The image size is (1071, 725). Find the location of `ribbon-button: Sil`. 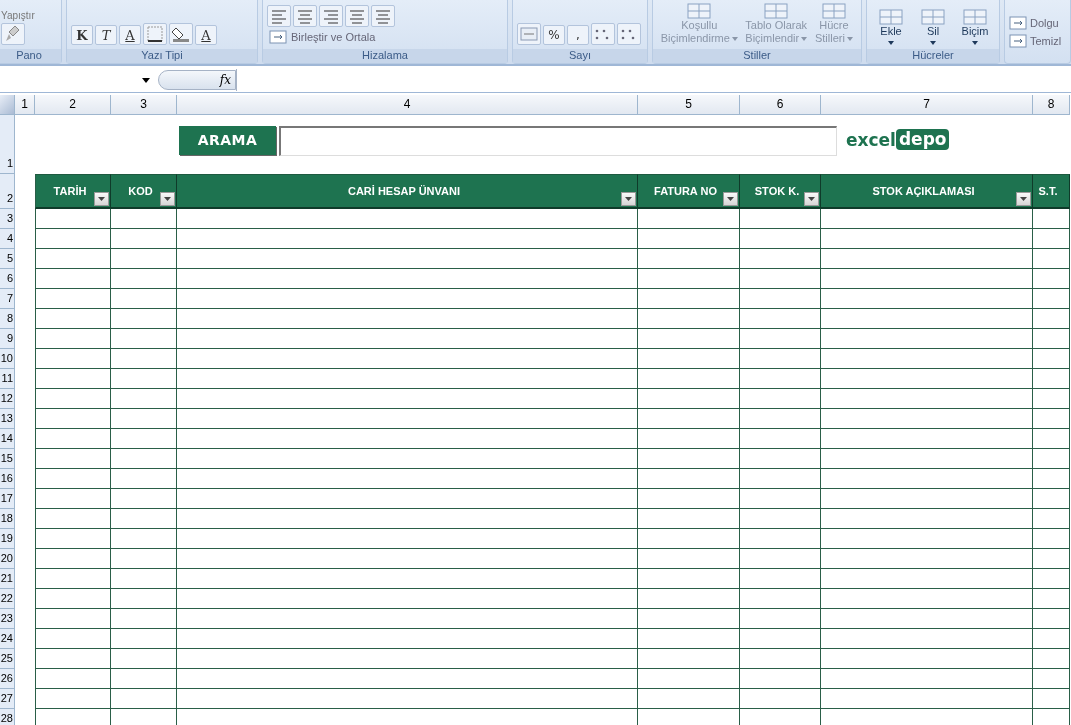

ribbon-button: Sil is located at coordinates (933, 27).